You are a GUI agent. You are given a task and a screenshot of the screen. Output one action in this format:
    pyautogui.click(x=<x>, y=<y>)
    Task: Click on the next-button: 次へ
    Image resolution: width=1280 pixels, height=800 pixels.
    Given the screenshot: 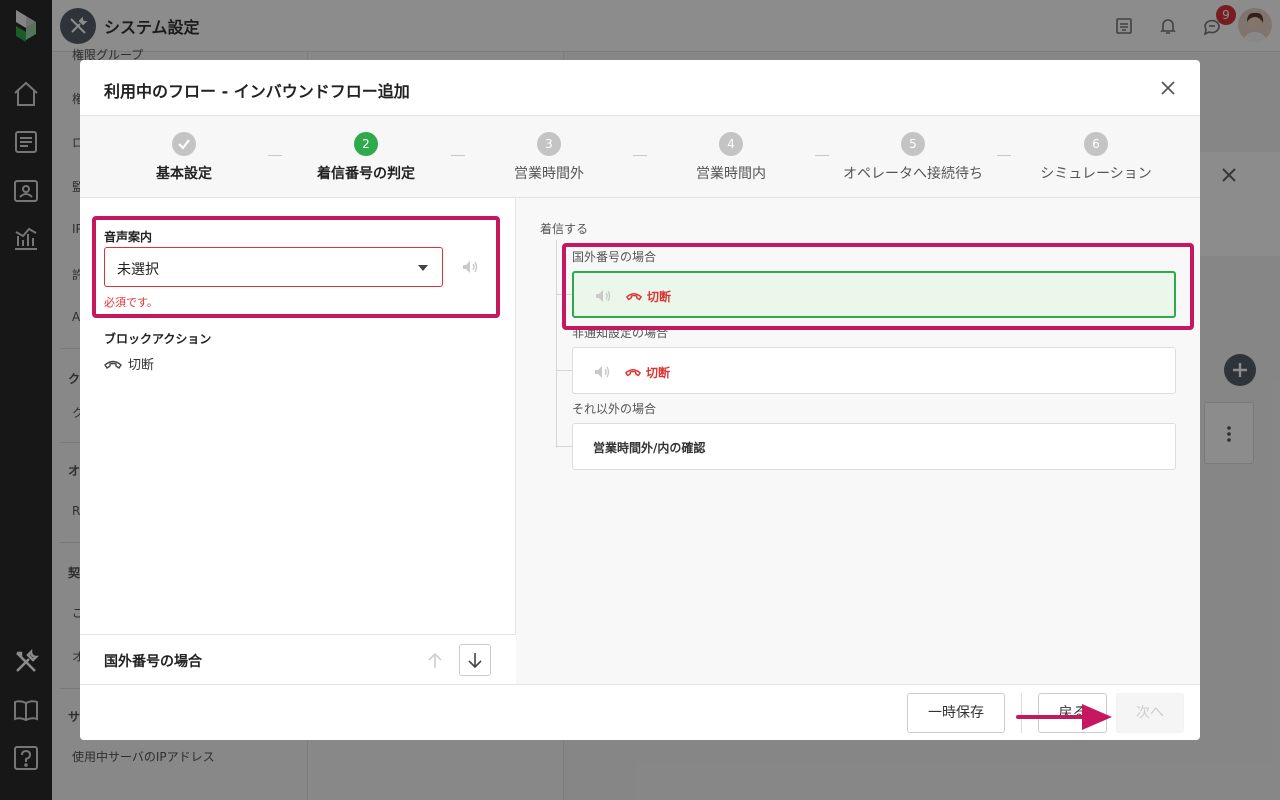 What is the action you would take?
    pyautogui.click(x=1150, y=713)
    